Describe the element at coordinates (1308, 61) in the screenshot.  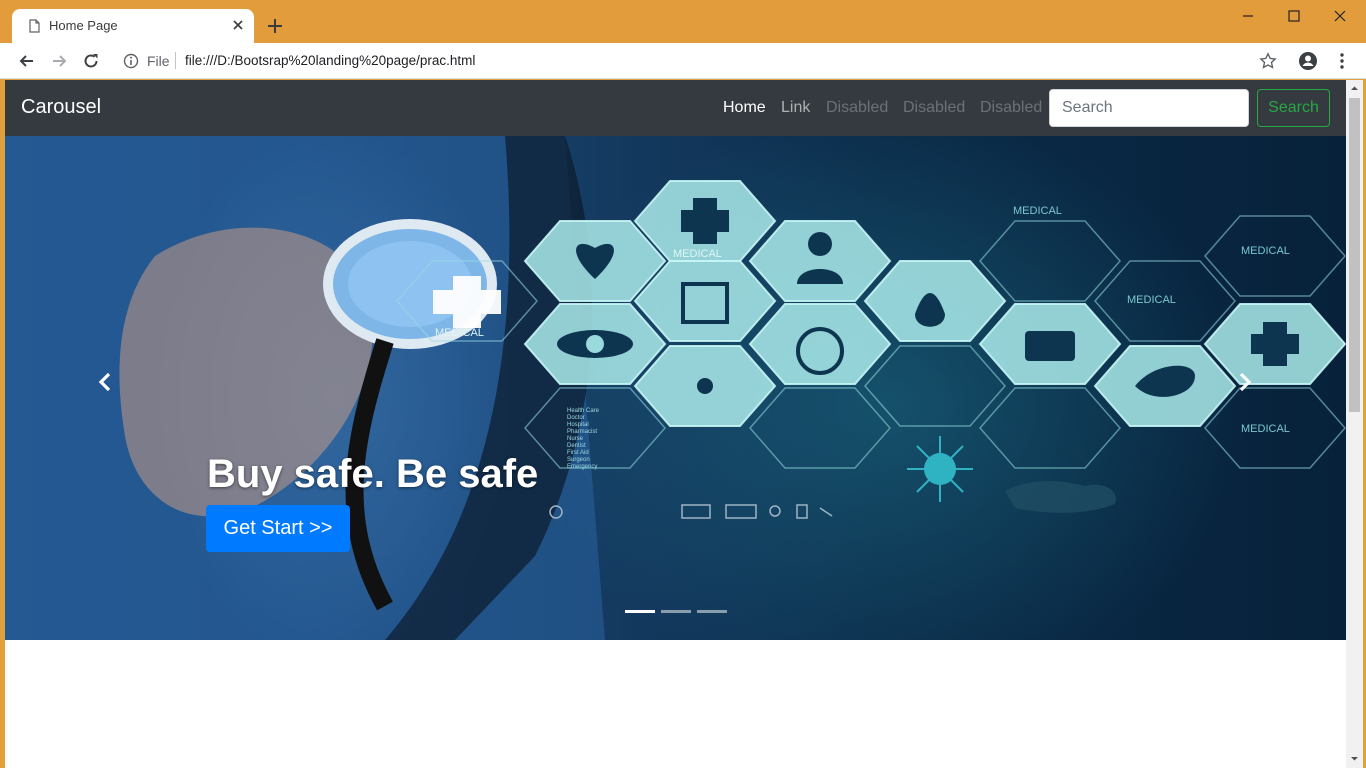
I see `account-icon` at that location.